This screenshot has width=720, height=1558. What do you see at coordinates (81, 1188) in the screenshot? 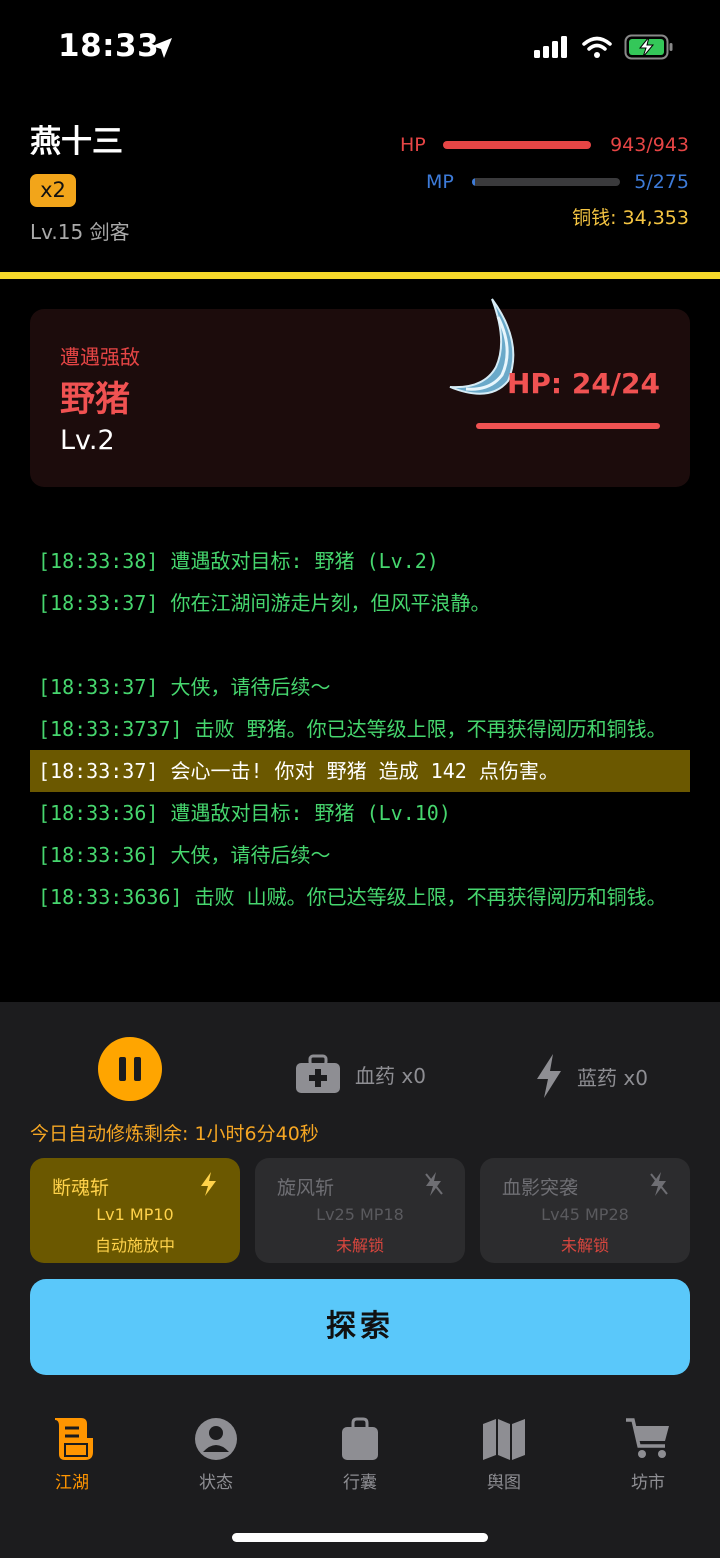
I see `skill-name: 断魂斩` at bounding box center [81, 1188].